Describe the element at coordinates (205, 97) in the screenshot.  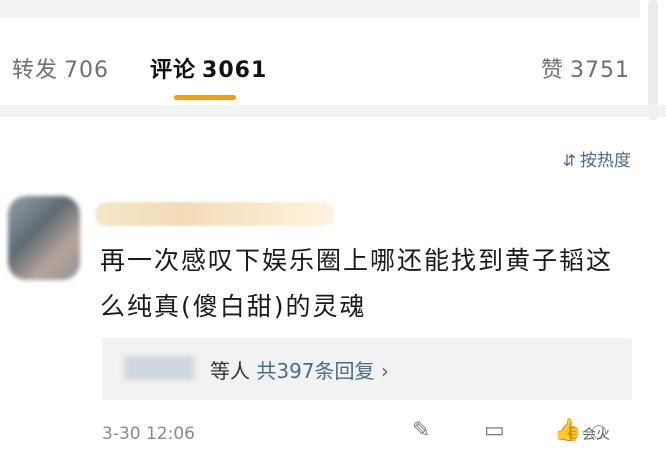
I see `tab-active-indicator` at that location.